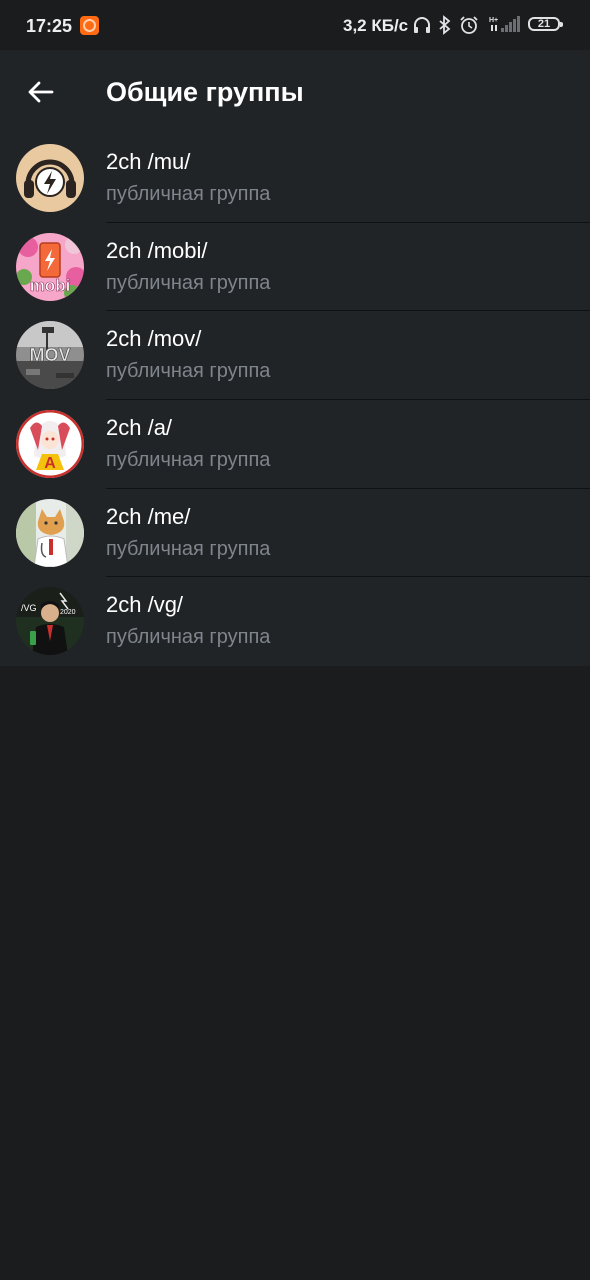  What do you see at coordinates (50, 266) in the screenshot?
I see `avatar: mobi` at bounding box center [50, 266].